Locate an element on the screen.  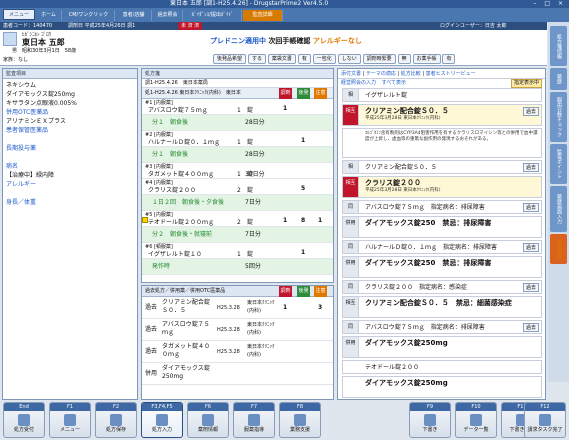
rx-row: #3 [内服薬] タガメット錠４００ｍｇ 1 錠 30日分 is located at coordinates (237, 171).